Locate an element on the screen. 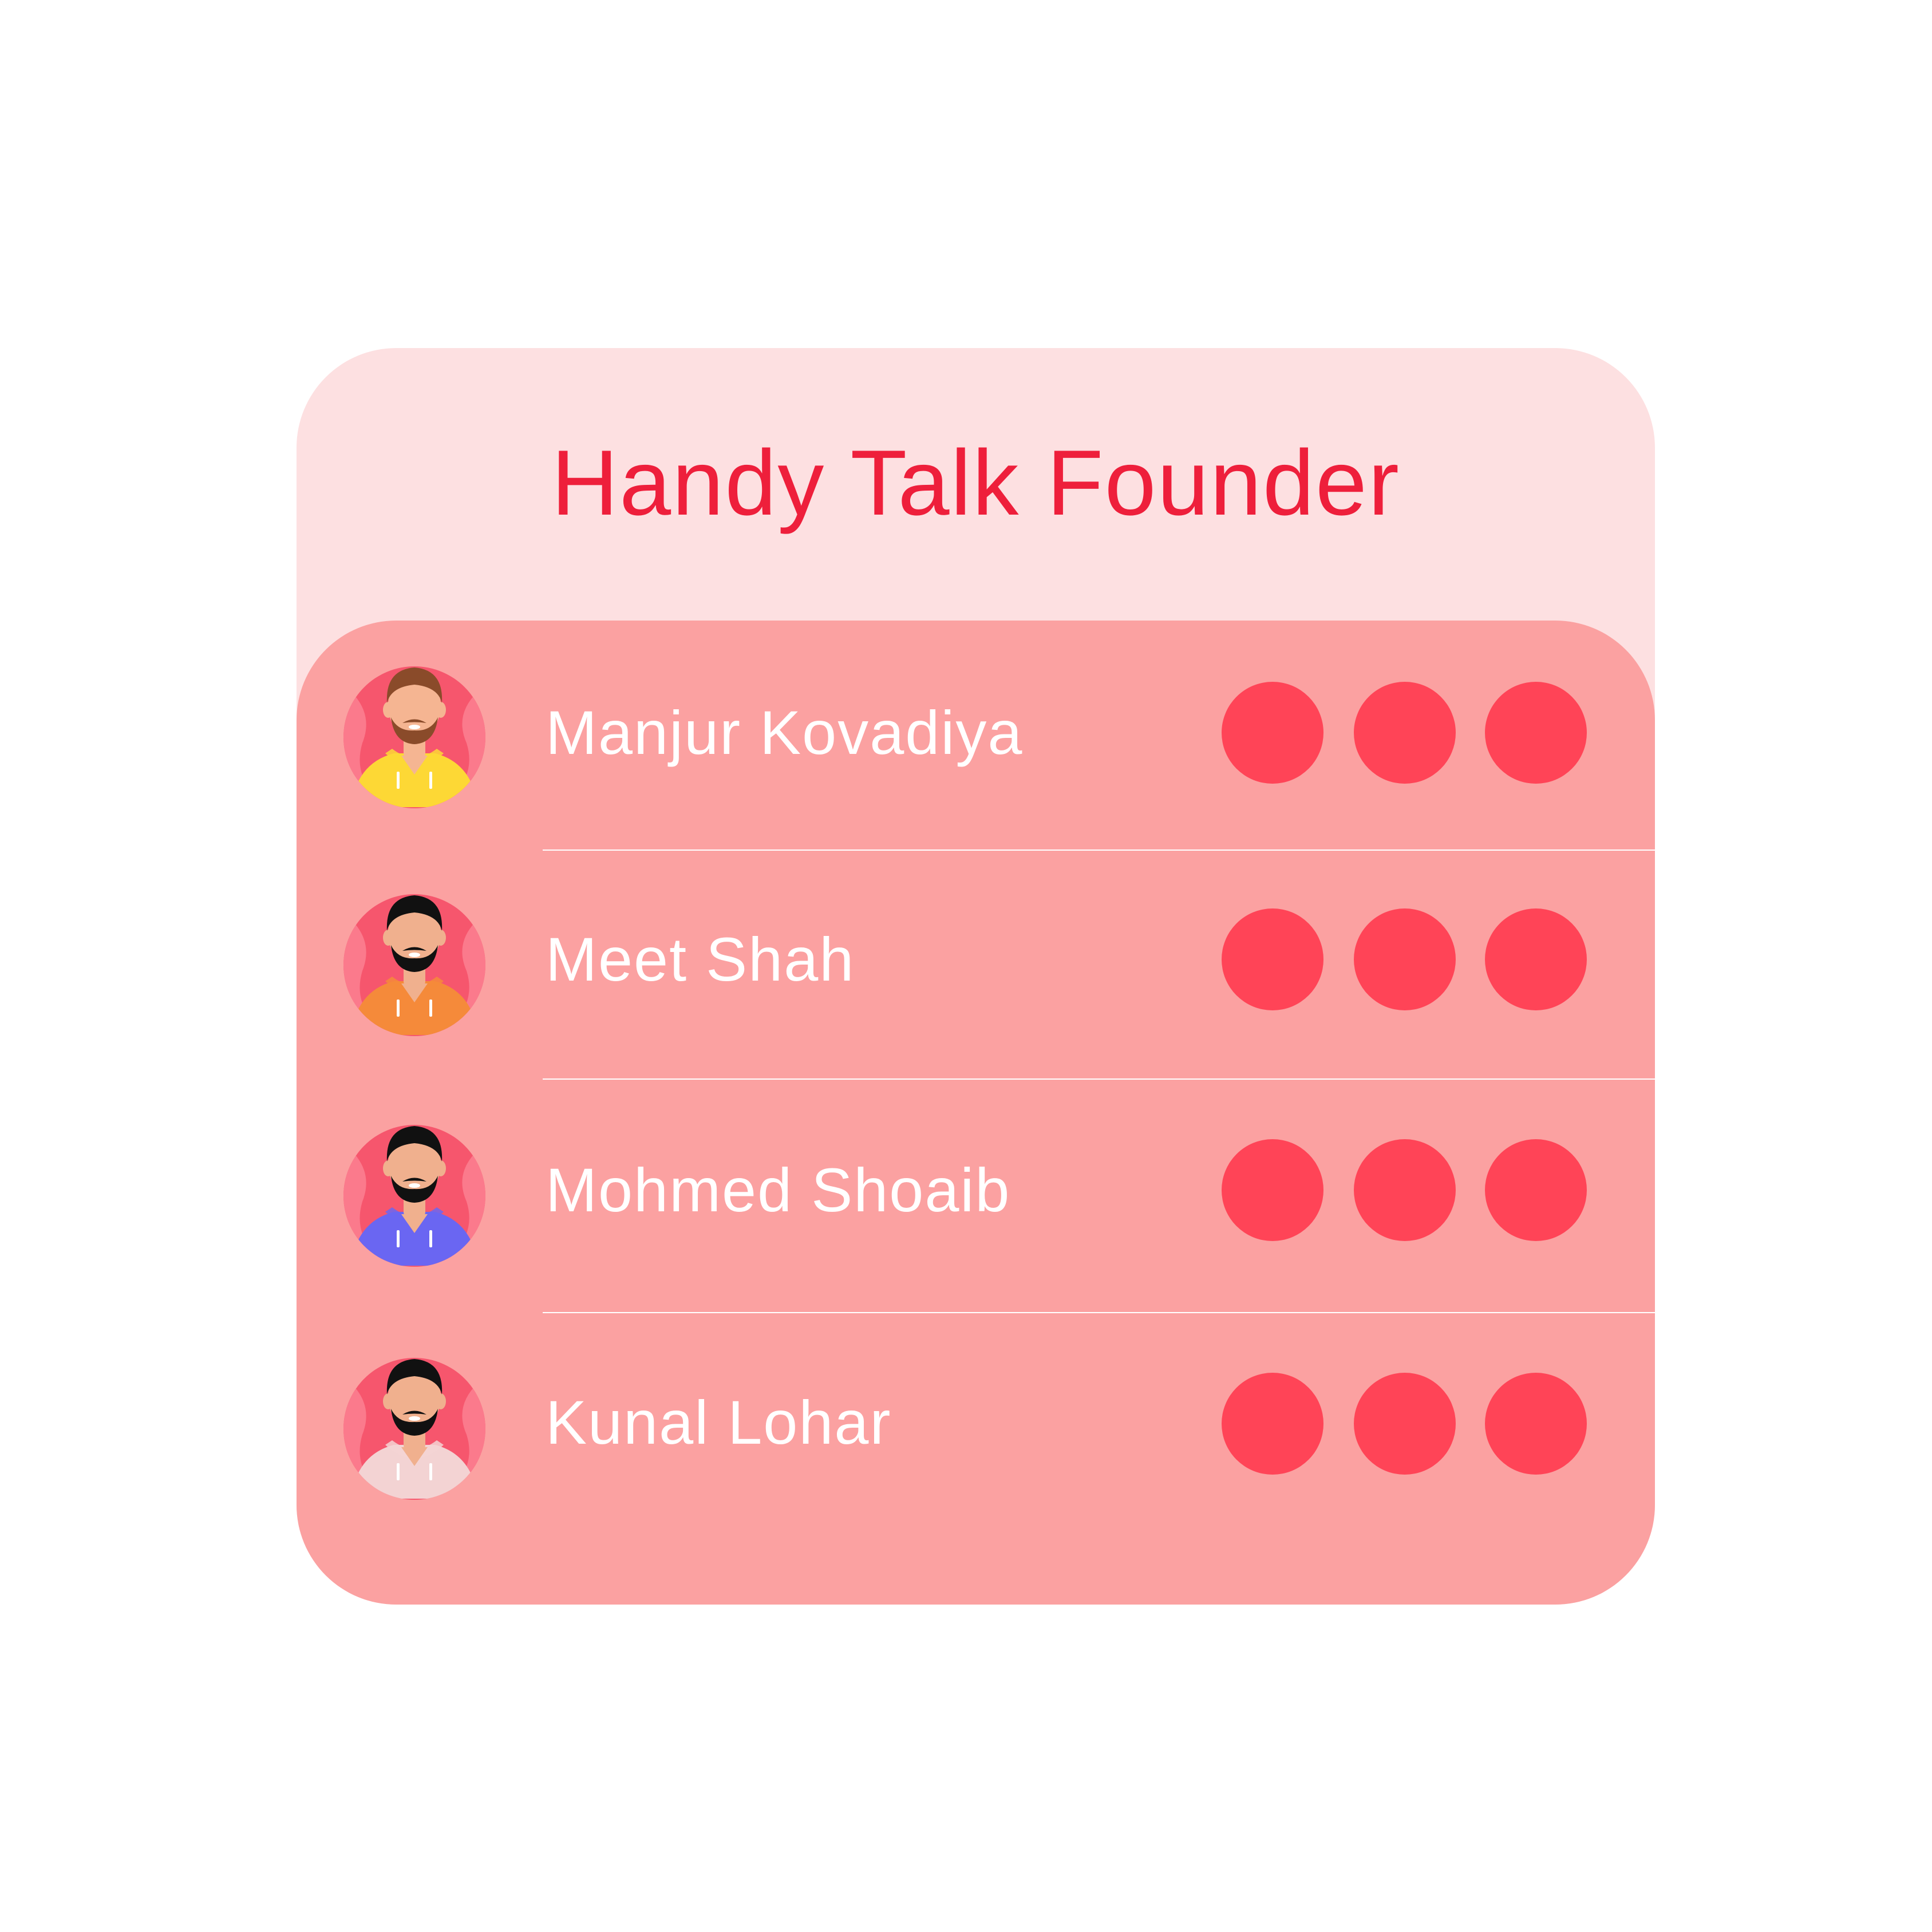 The image size is (1932, 1932). man-avatar-brown-hair-yellow-hoodie-icon is located at coordinates (414, 737).